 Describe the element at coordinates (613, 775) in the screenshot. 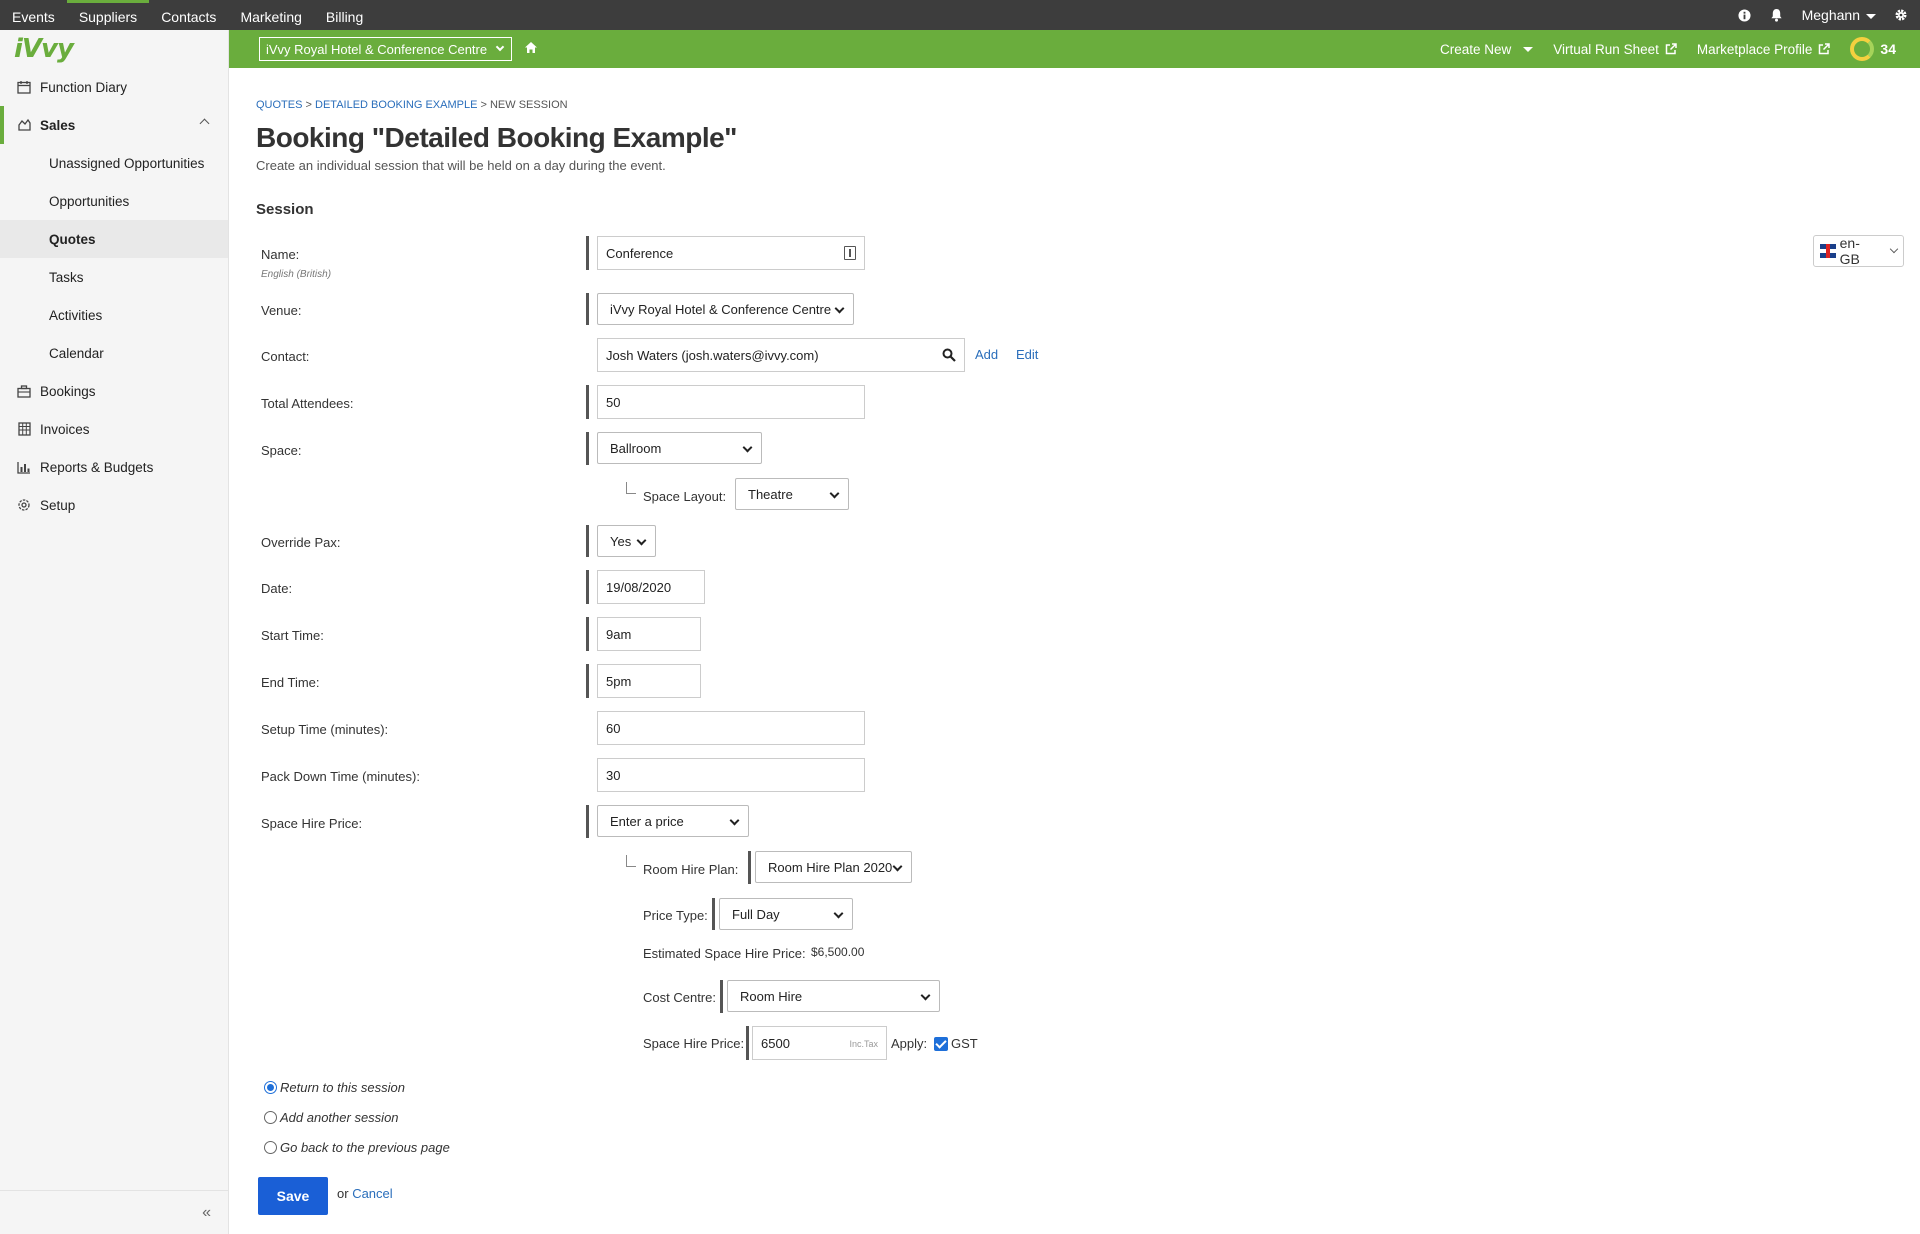

I see `pack-down-value: 30` at that location.